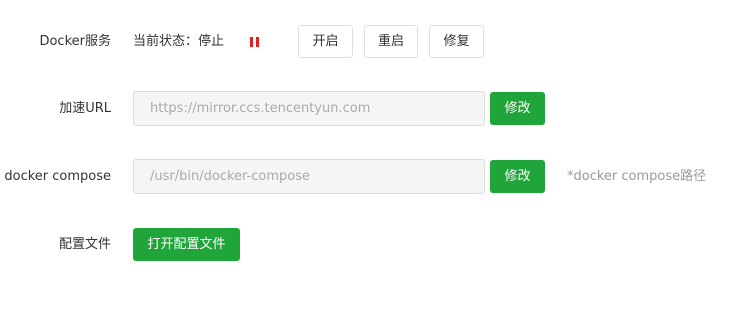 The height and width of the screenshot is (309, 729). What do you see at coordinates (364, 245) in the screenshot?
I see `config-file-row: 配置文件 打开配置文件` at bounding box center [364, 245].